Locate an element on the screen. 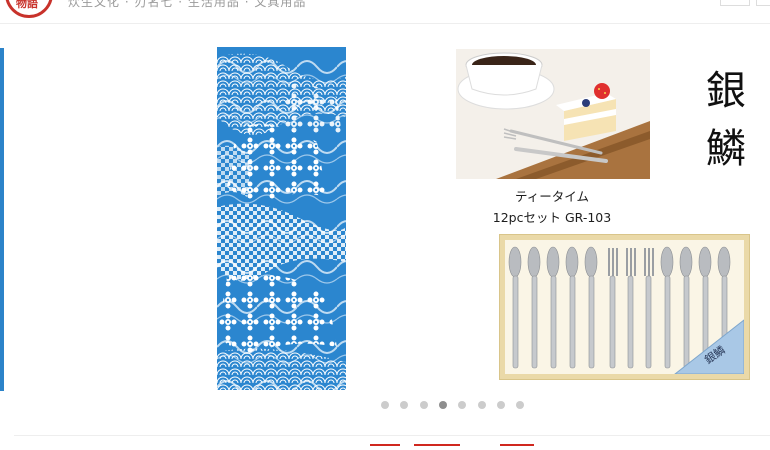  site-header: 物語 炊生文化 · 刃名七 · 生活用品 · 文具用品 is located at coordinates (385, 12).